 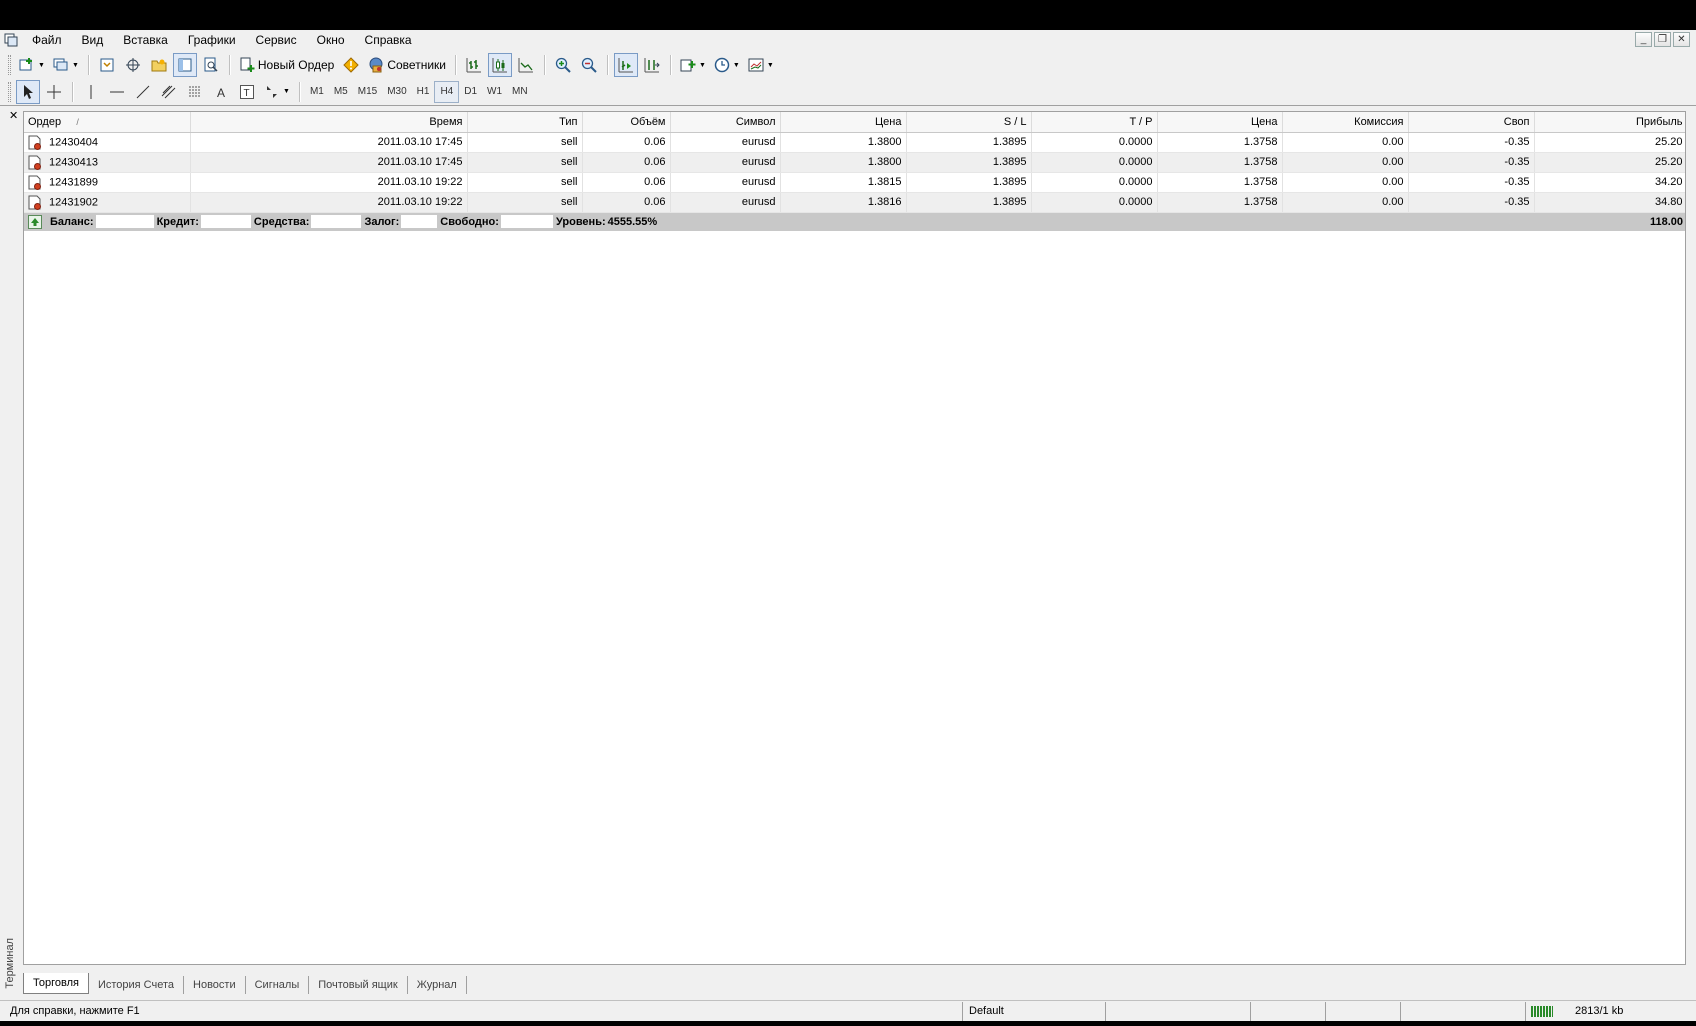 I want to click on close-panel-icon: ✕, so click(x=13, y=115).